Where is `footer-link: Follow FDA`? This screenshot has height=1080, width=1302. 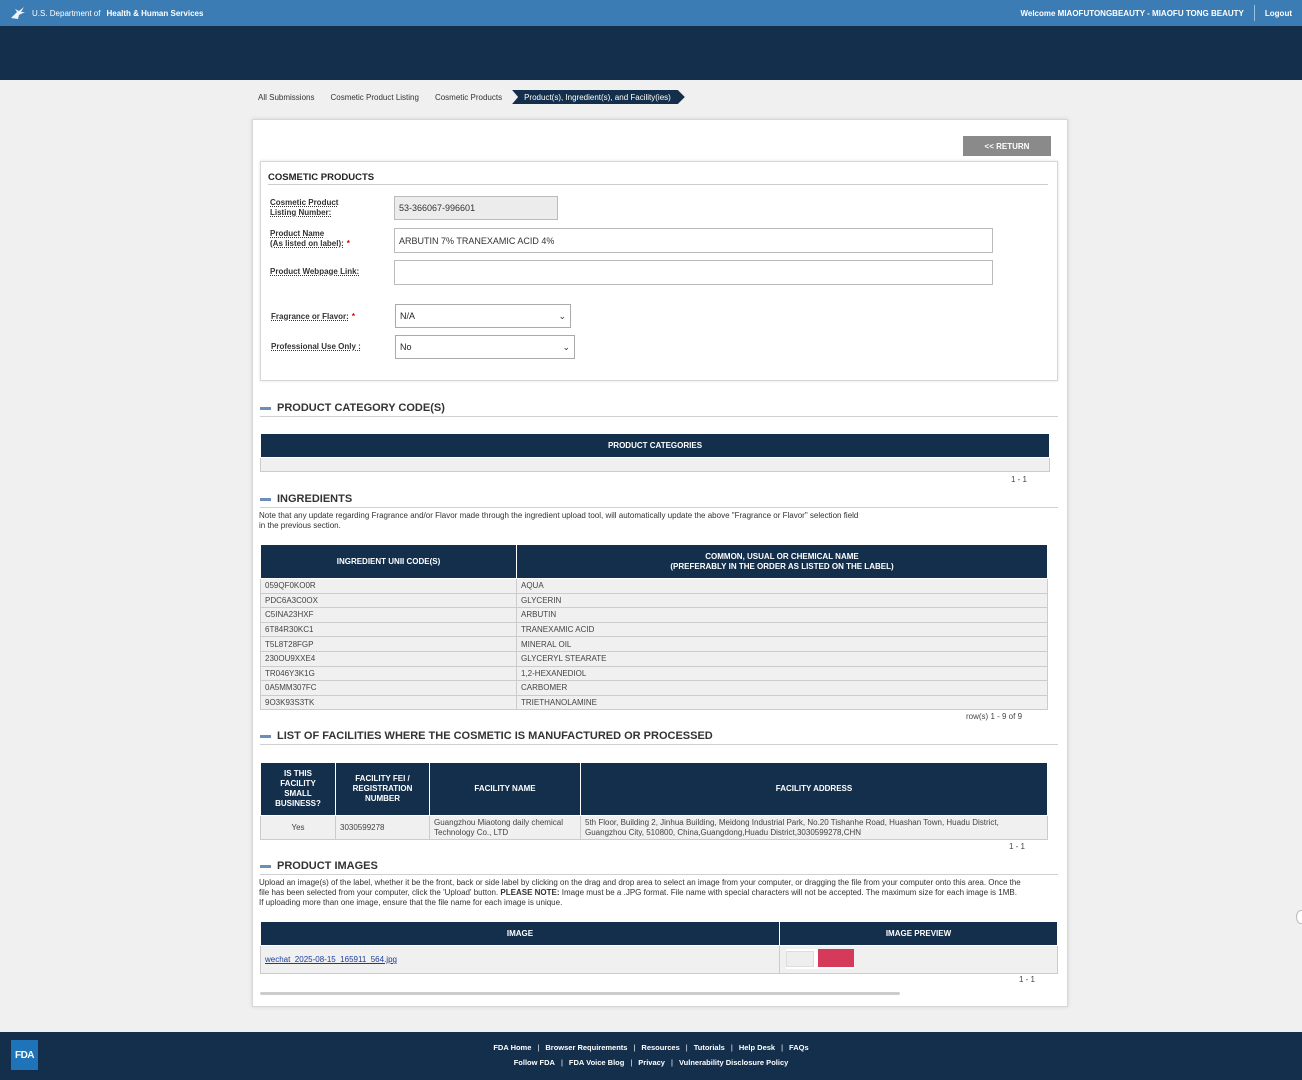
footer-link: Follow FDA is located at coordinates (534, 1062).